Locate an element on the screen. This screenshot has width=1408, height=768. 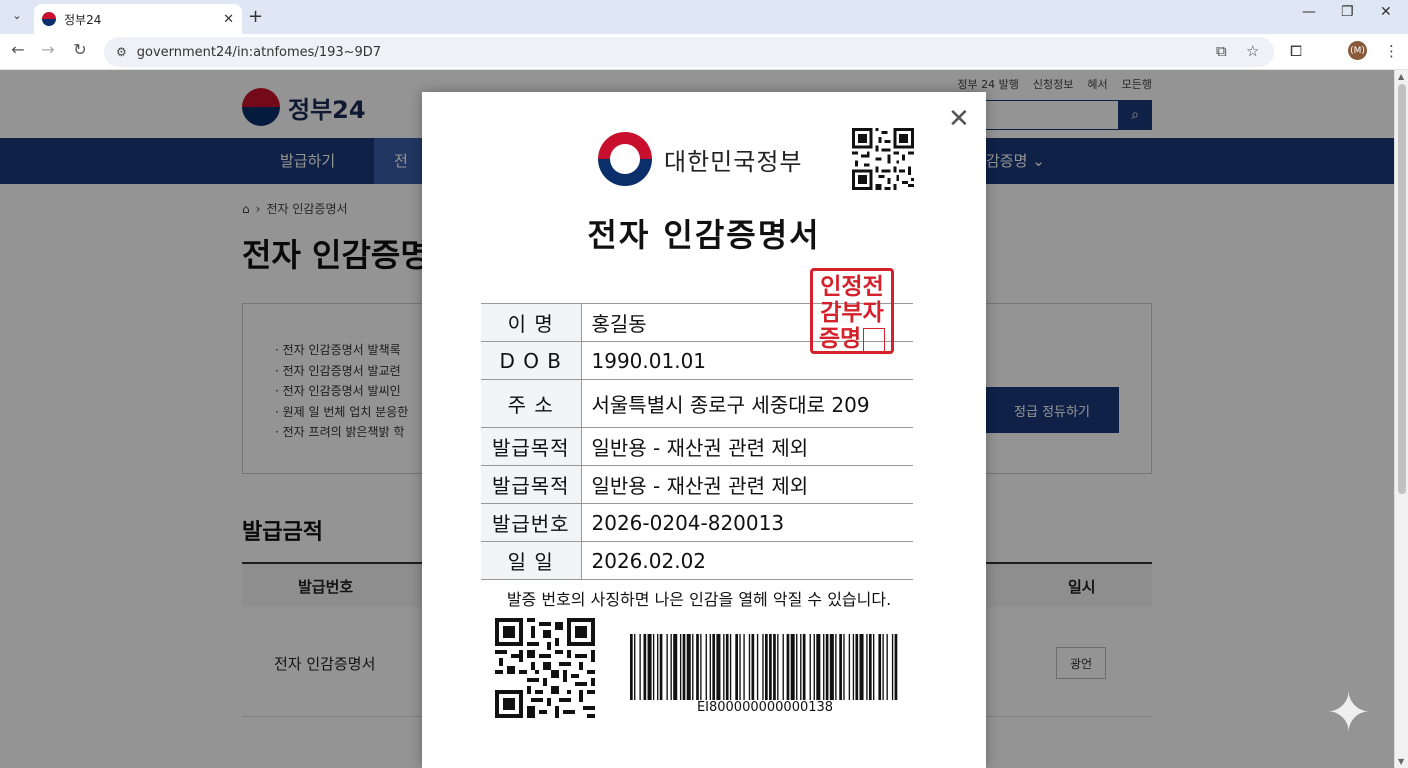
table-row: 발급번호 2026-0204-820013 is located at coordinates (697, 522).